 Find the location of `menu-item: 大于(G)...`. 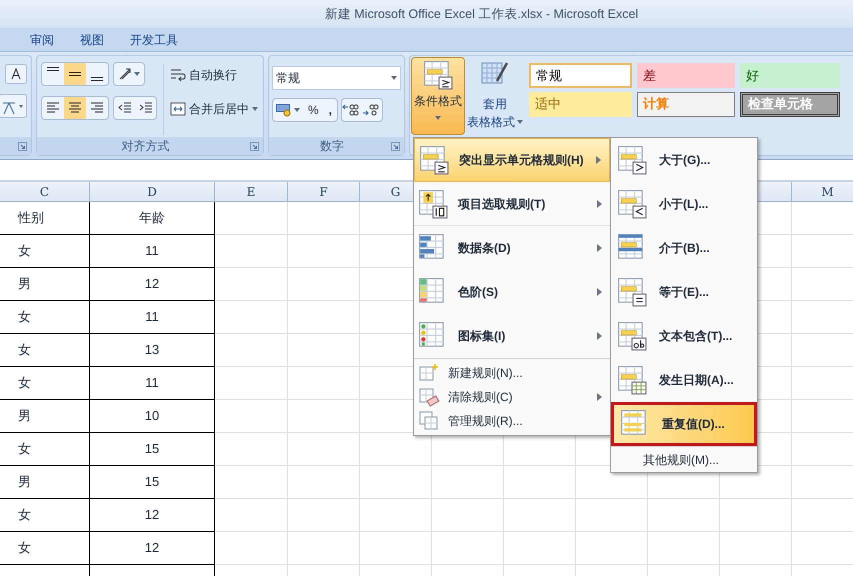

menu-item: 大于(G)... is located at coordinates (684, 160).